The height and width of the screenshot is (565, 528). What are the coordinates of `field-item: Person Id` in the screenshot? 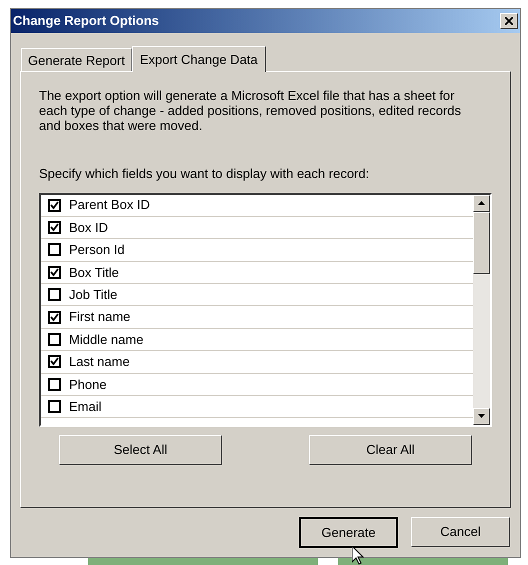 It's located at (257, 250).